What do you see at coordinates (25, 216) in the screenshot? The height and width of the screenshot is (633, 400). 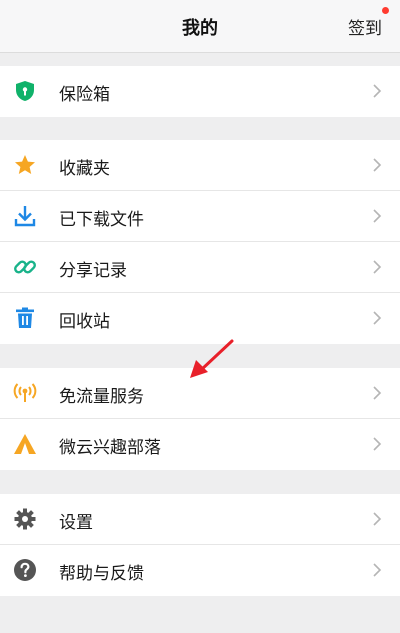 I see `download-icon` at bounding box center [25, 216].